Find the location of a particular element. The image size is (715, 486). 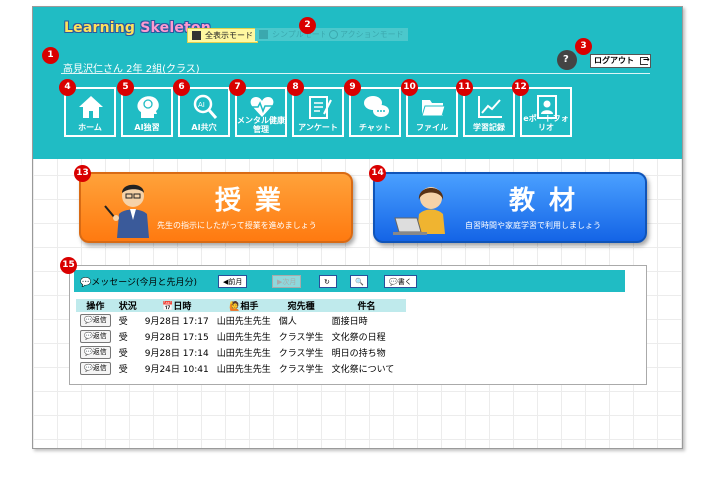

svg-text: AI is located at coordinates (201, 105).